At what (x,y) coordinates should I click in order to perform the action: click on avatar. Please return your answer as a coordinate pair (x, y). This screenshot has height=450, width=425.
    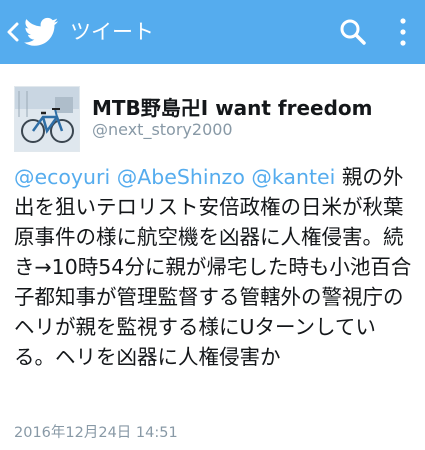
    Looking at the image, I should click on (47, 119).